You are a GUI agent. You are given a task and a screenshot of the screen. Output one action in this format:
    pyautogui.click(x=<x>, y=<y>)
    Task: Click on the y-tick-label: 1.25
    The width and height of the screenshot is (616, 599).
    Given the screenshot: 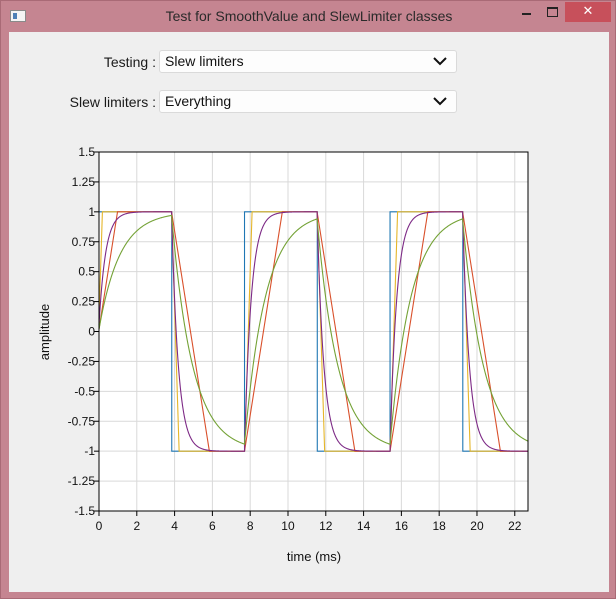 What is the action you would take?
    pyautogui.click(x=84, y=182)
    